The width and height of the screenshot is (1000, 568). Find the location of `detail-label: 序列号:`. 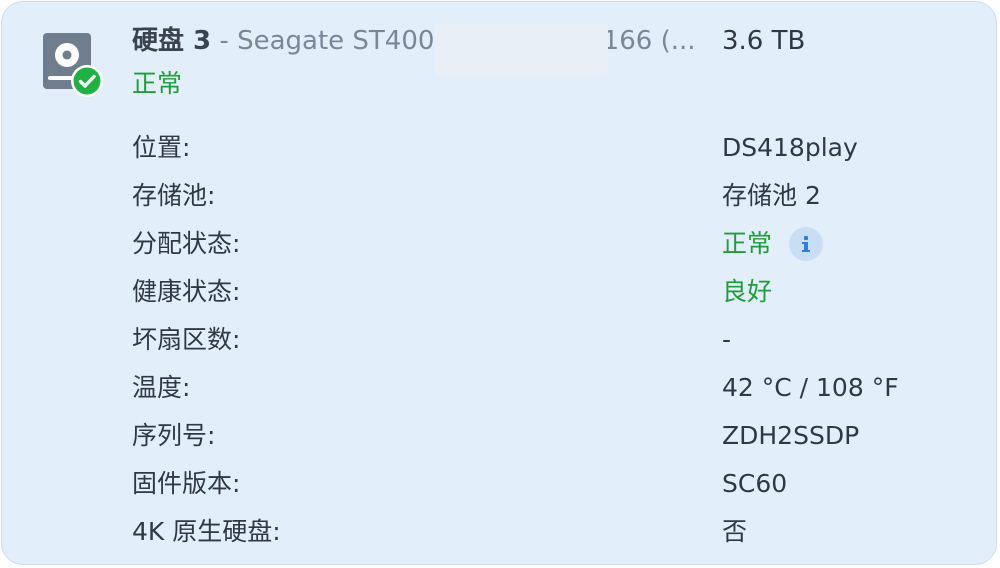

detail-label: 序列号: is located at coordinates (174, 435).